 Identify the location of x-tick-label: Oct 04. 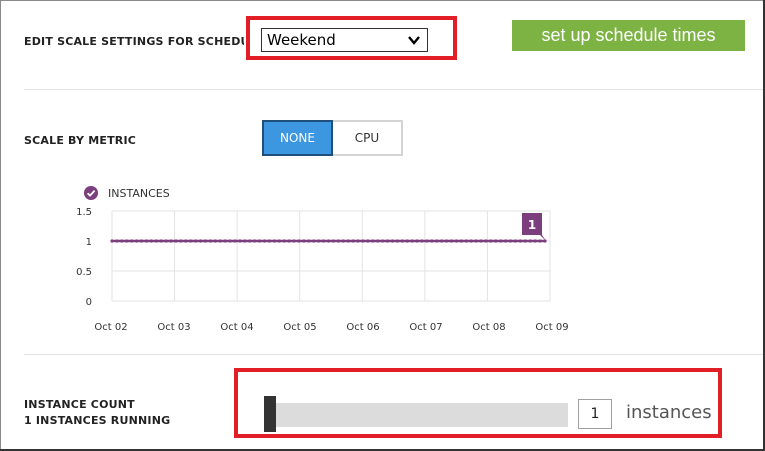
(236, 327).